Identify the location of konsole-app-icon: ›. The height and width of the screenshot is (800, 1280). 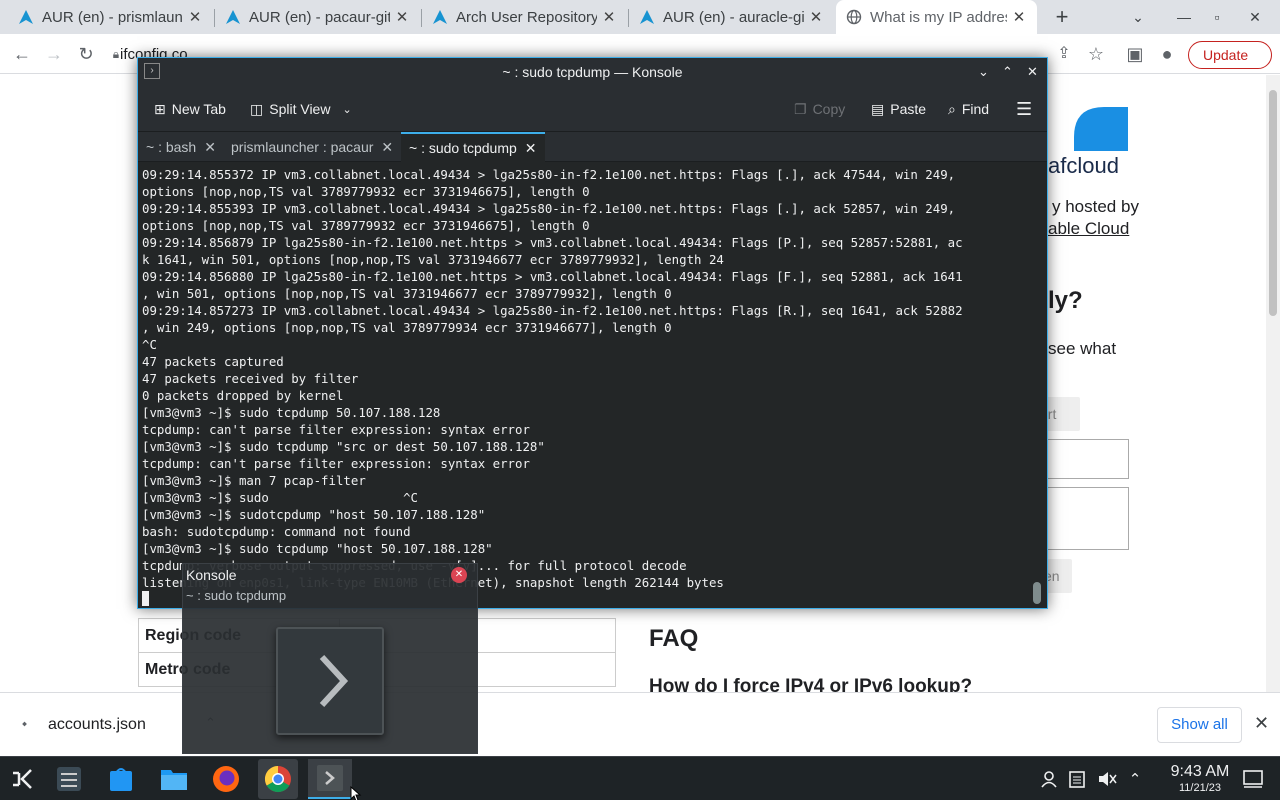
(152, 71).